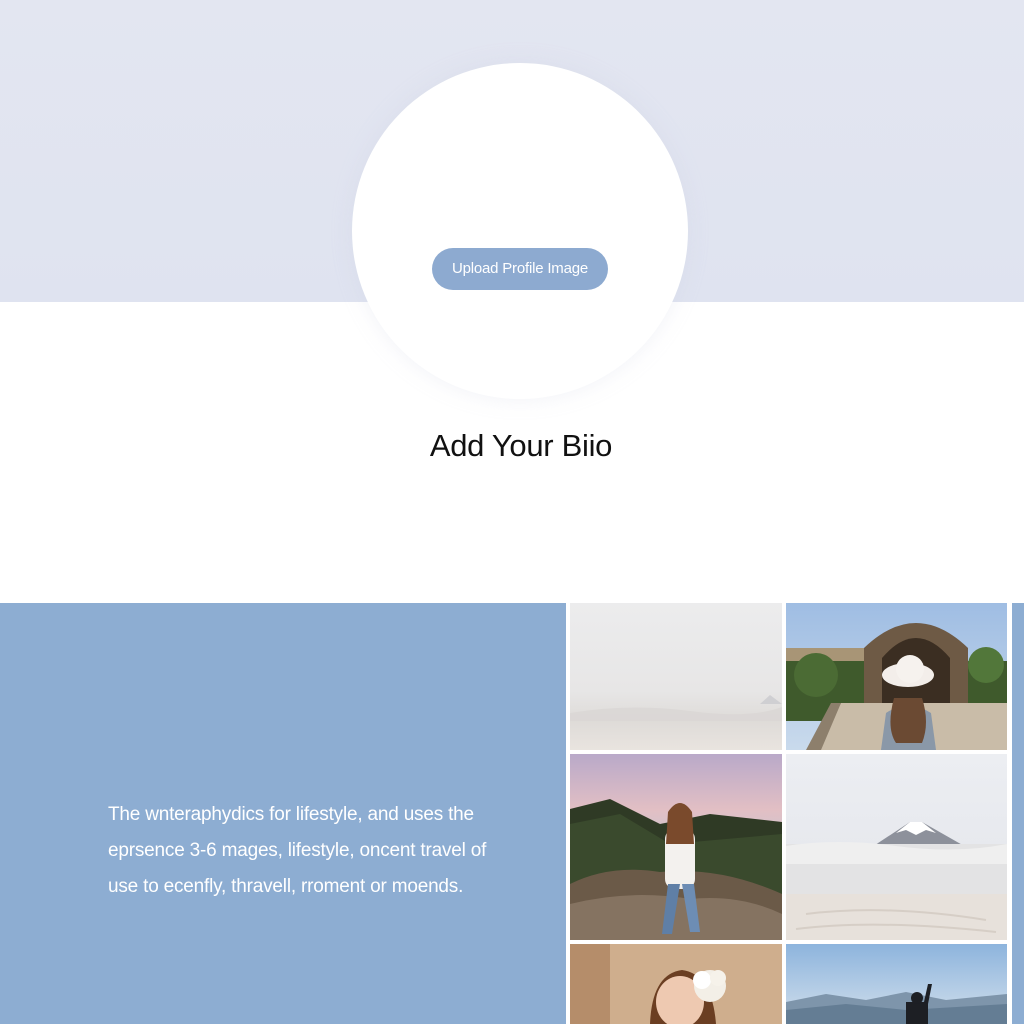  What do you see at coordinates (520, 231) in the screenshot?
I see `profile-image-placeholder` at bounding box center [520, 231].